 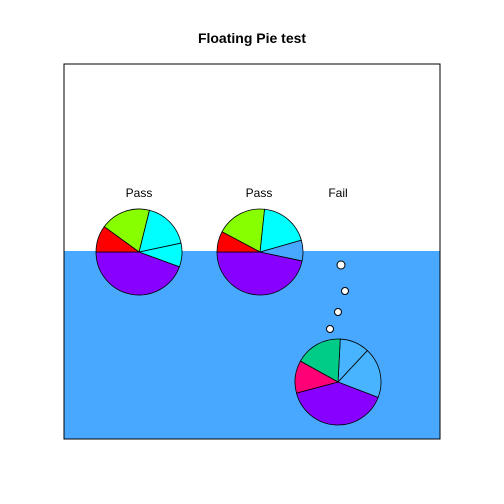 I want to click on pie-label-2: Pass, so click(x=259, y=193).